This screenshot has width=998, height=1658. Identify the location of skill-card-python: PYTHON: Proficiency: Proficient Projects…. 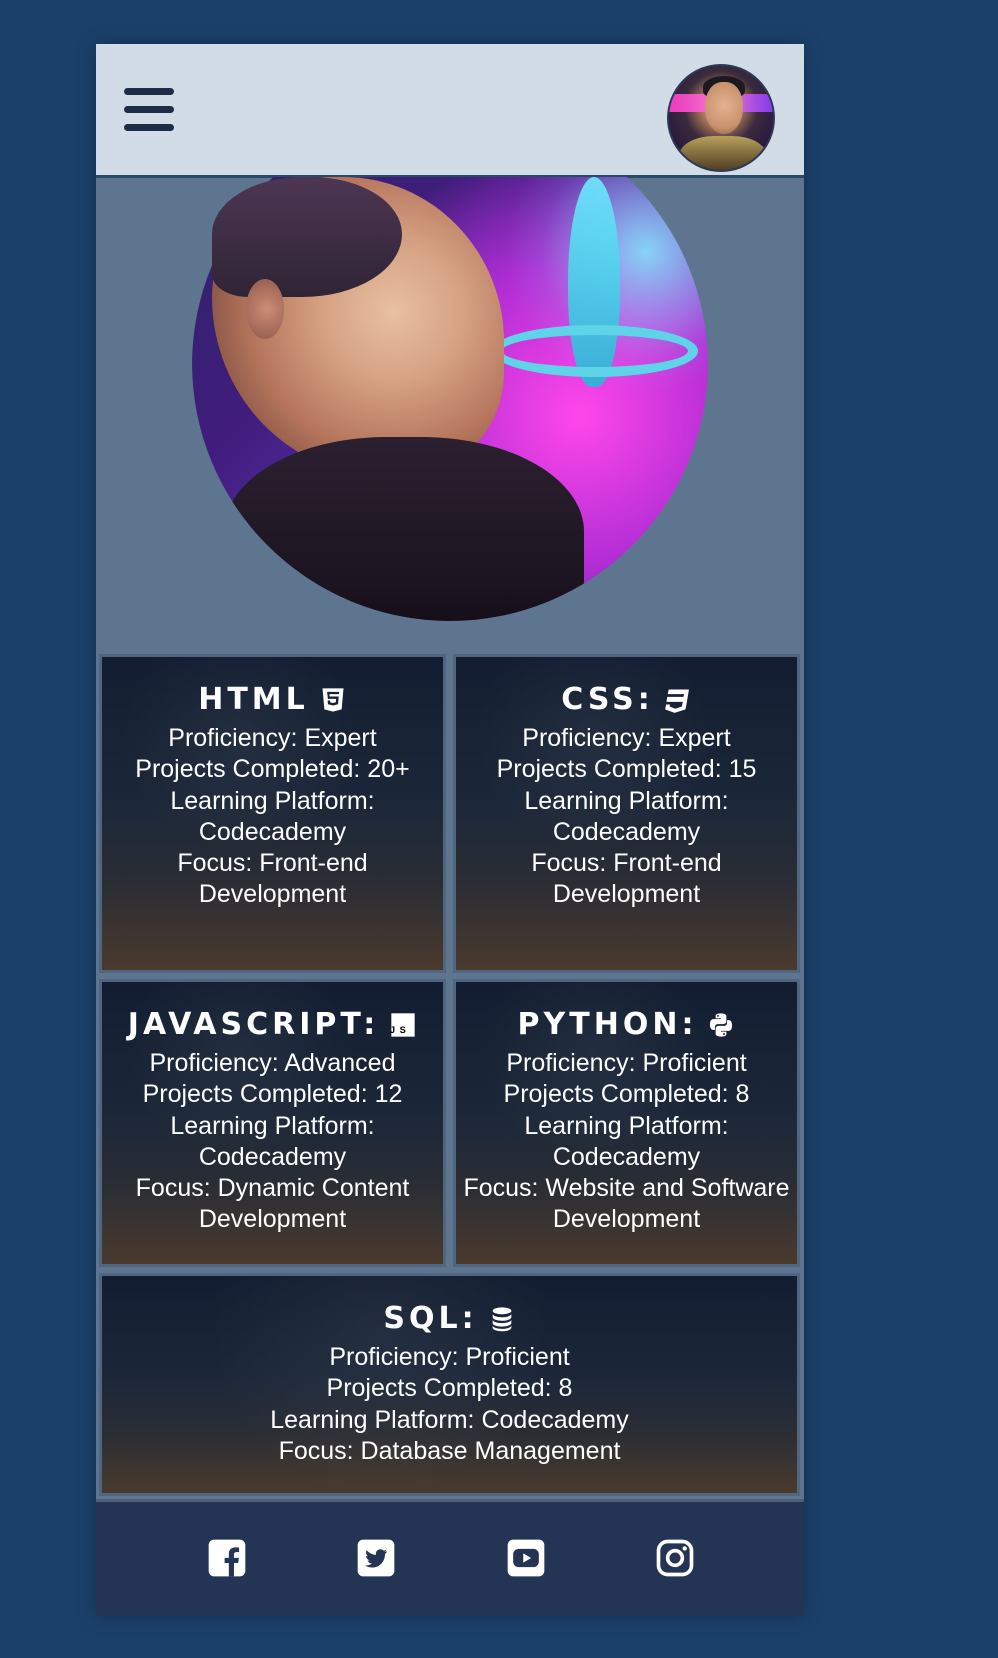
(626, 1123).